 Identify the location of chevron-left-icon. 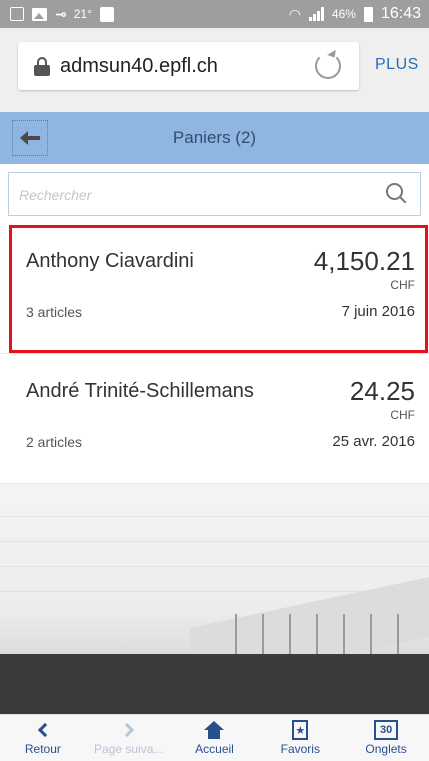
(44, 730).